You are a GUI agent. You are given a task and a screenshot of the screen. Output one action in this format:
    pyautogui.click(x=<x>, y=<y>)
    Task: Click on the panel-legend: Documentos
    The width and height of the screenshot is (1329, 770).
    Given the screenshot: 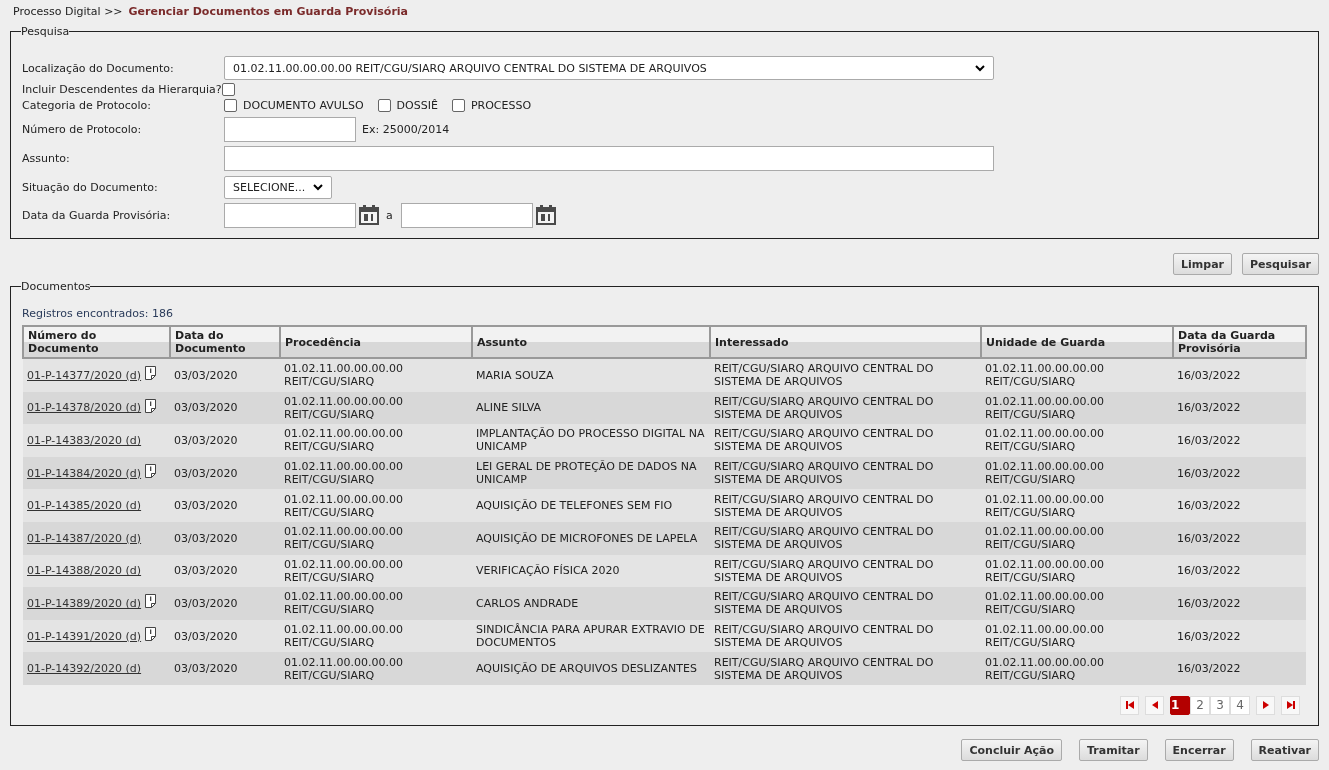 What is the action you would take?
    pyautogui.click(x=56, y=286)
    